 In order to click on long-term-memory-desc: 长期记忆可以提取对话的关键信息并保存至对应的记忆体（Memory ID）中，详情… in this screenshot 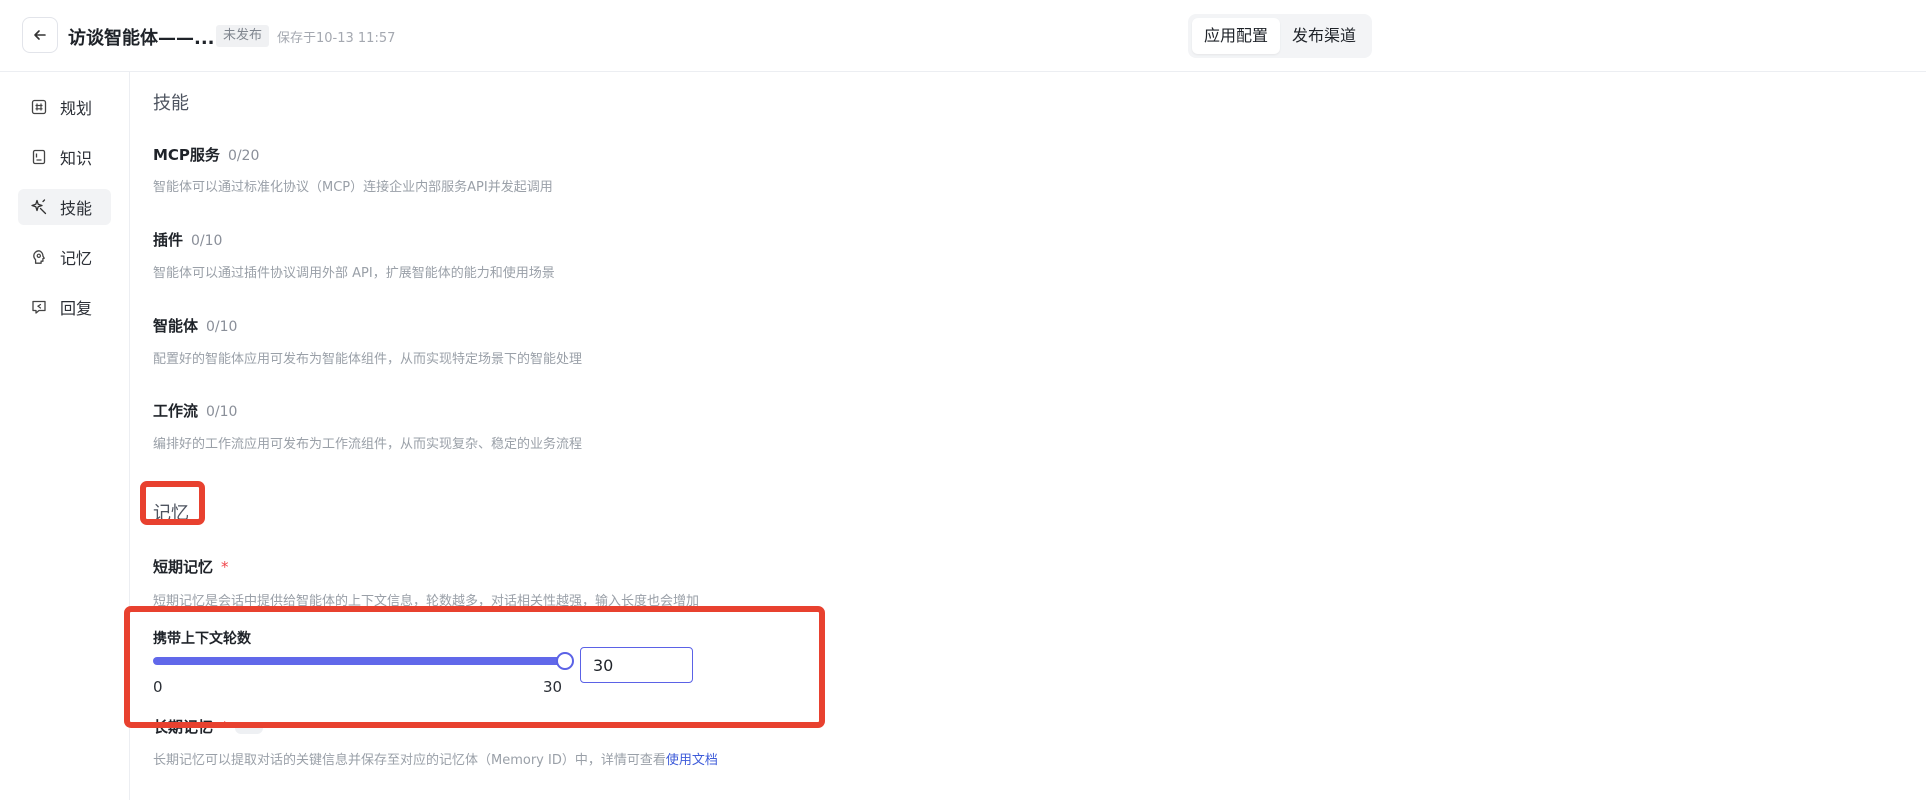, I will do `click(435, 758)`.